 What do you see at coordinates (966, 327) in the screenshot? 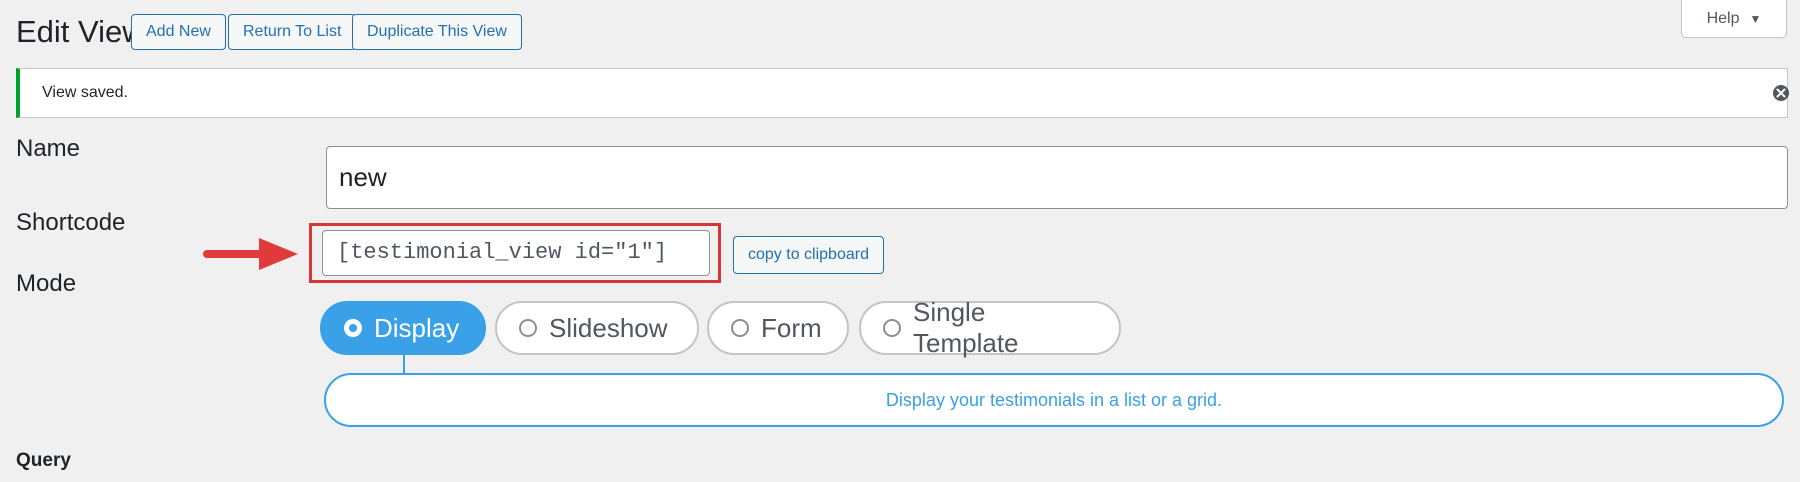
I see `mode-single-template-label: Single Template` at bounding box center [966, 327].